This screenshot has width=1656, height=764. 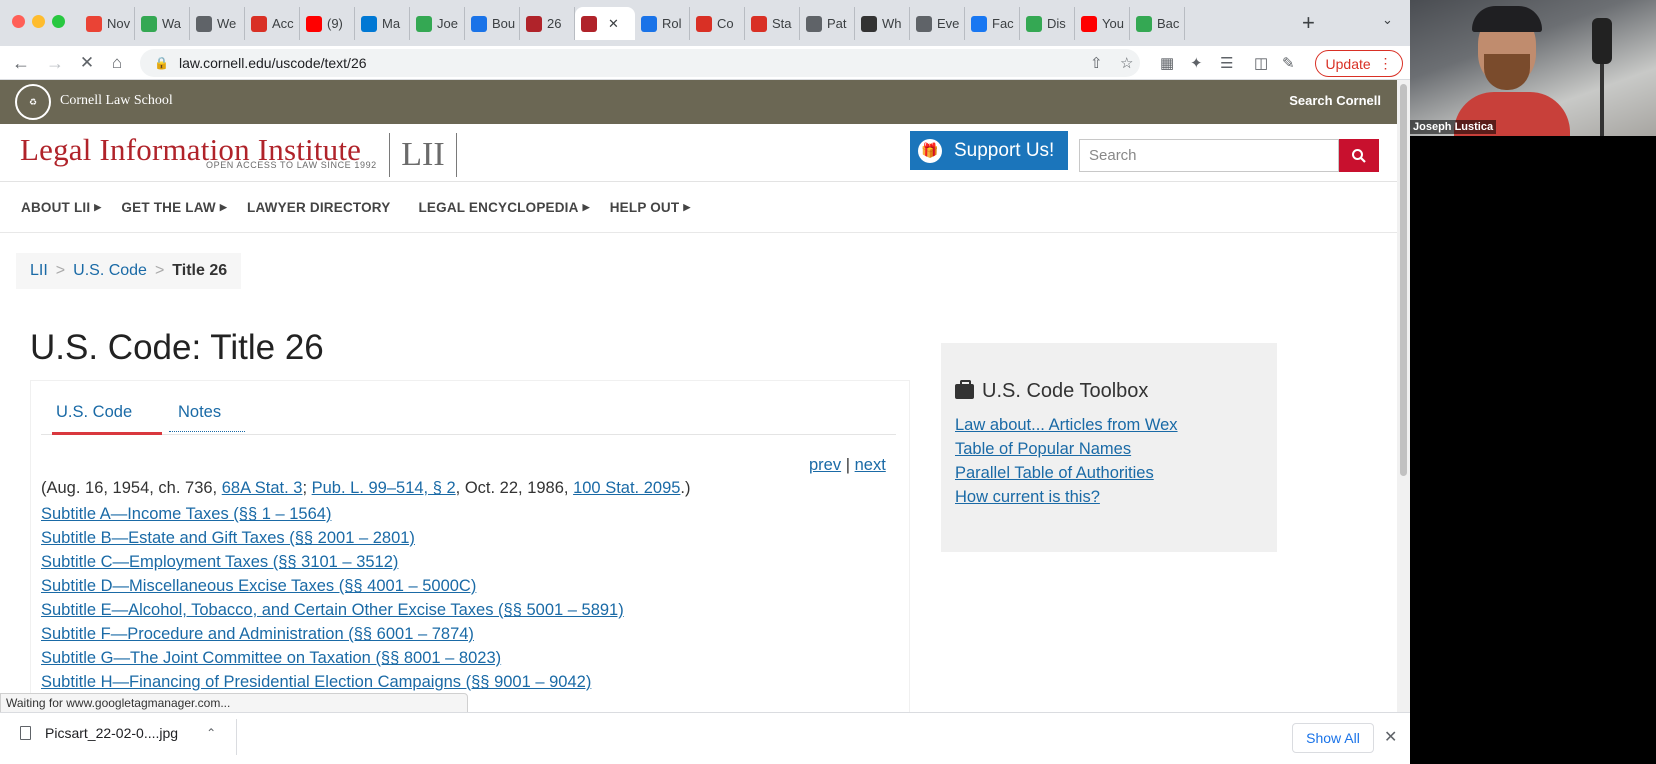 What do you see at coordinates (1027, 497) in the screenshot?
I see `toolbox-link: How current is this?` at bounding box center [1027, 497].